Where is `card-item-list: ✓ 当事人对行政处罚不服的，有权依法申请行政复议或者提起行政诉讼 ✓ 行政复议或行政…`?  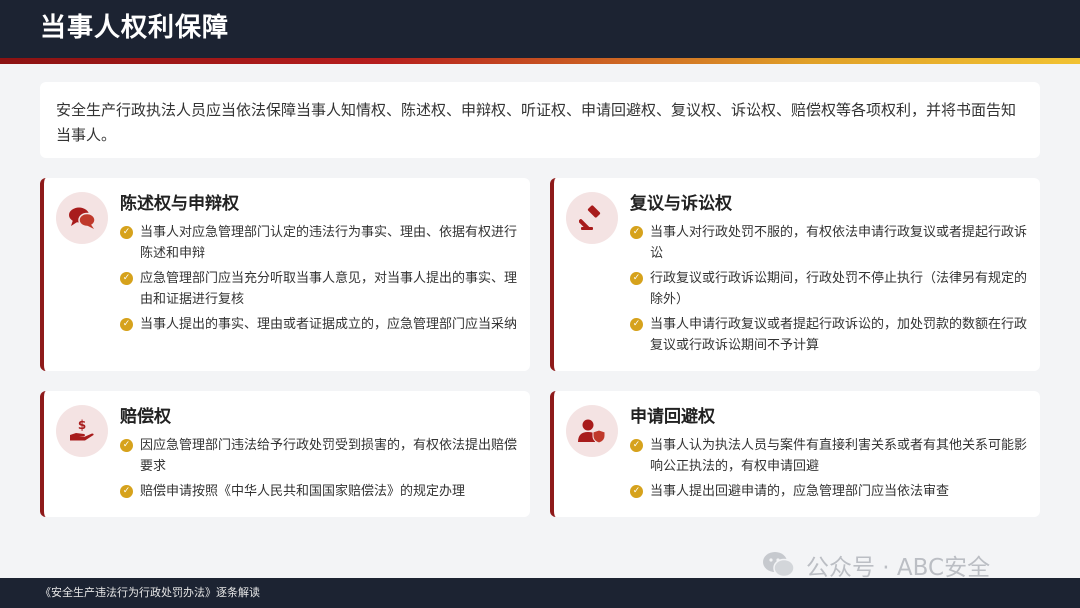 card-item-list: ✓ 当事人对行政处罚不服的，有权依法申请行政复议或者提起行政诉讼 ✓ 行政复议或行政… is located at coordinates (830, 291).